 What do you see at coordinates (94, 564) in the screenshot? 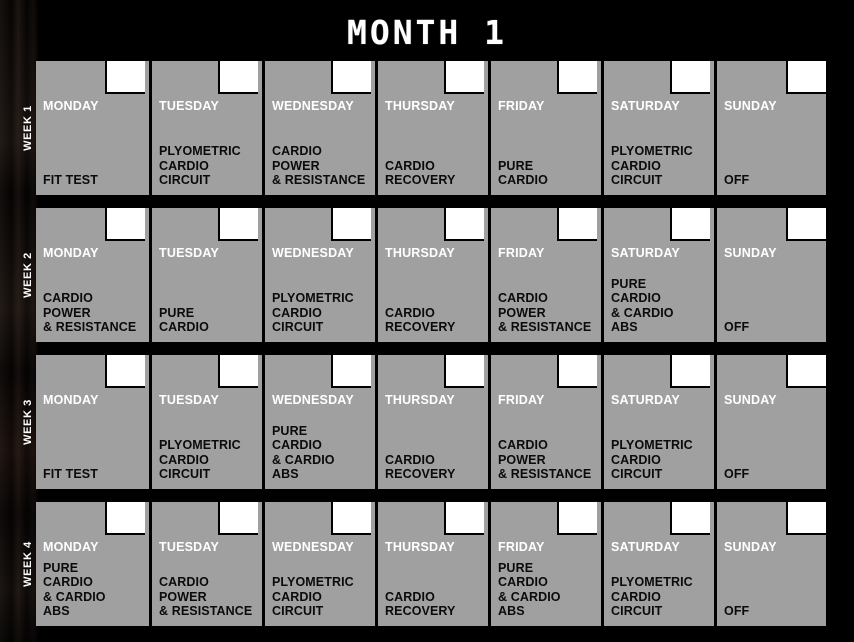
I see `day-cell-monday: MONDAY PURE CARDIO & CARDIO ABS` at bounding box center [94, 564].